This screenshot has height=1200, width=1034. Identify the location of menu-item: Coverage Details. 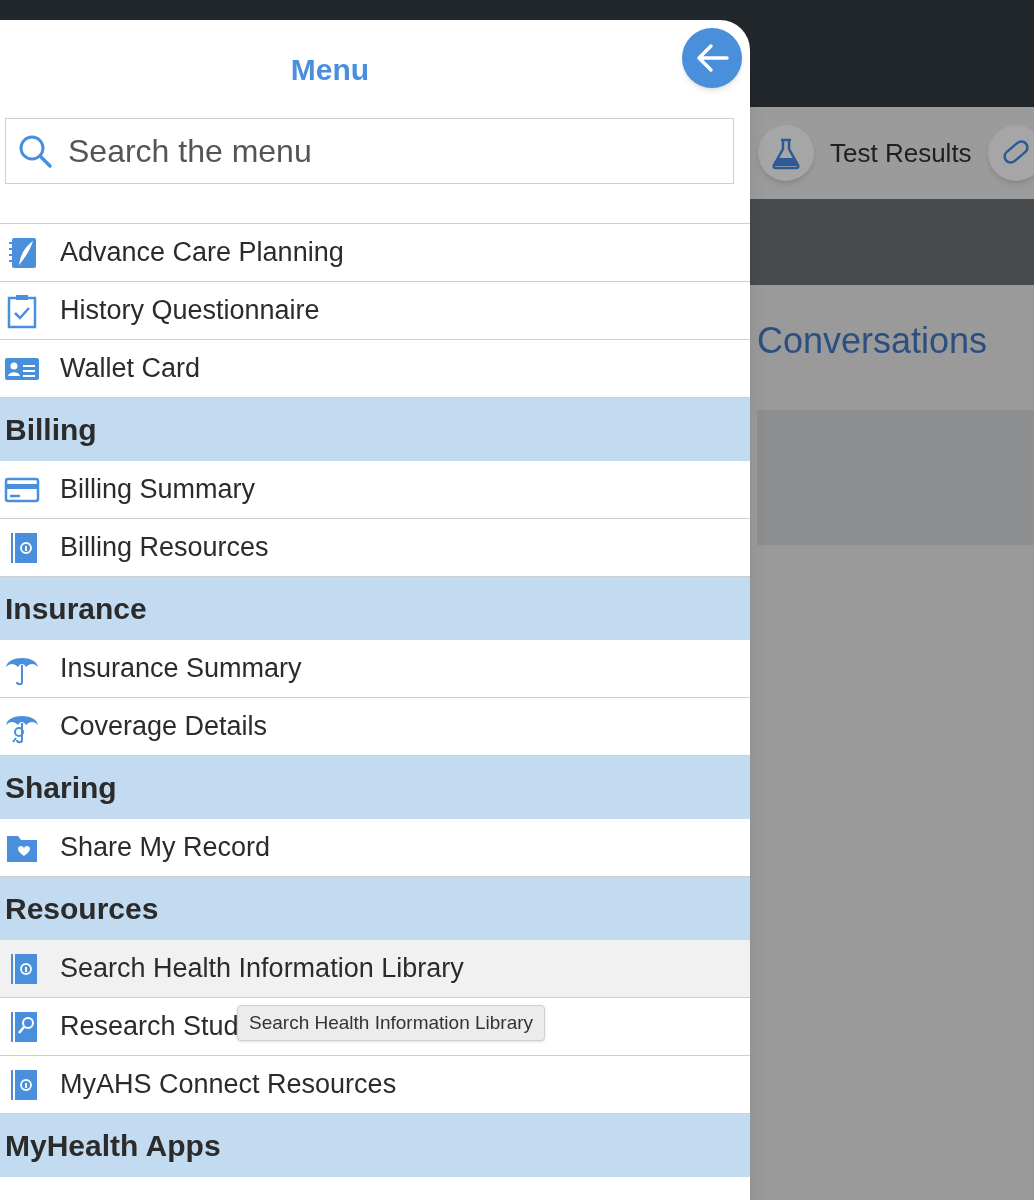
(375, 727).